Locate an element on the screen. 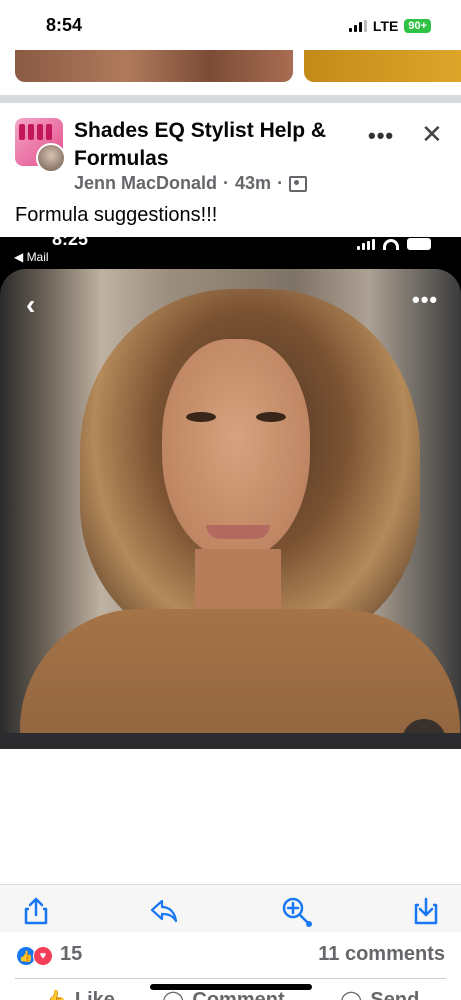 The height and width of the screenshot is (1000, 461). send-icon: ◯ is located at coordinates (351, 994).